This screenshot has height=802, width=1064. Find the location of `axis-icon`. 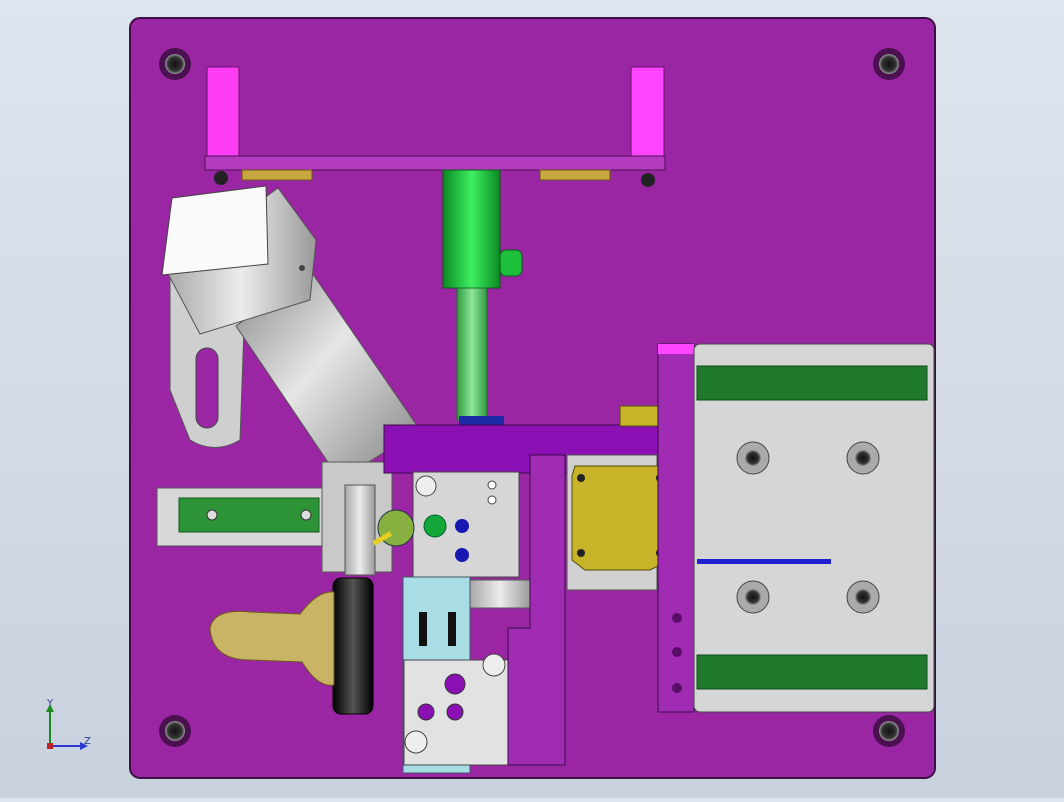

axis-icon is located at coordinates (67, 727).